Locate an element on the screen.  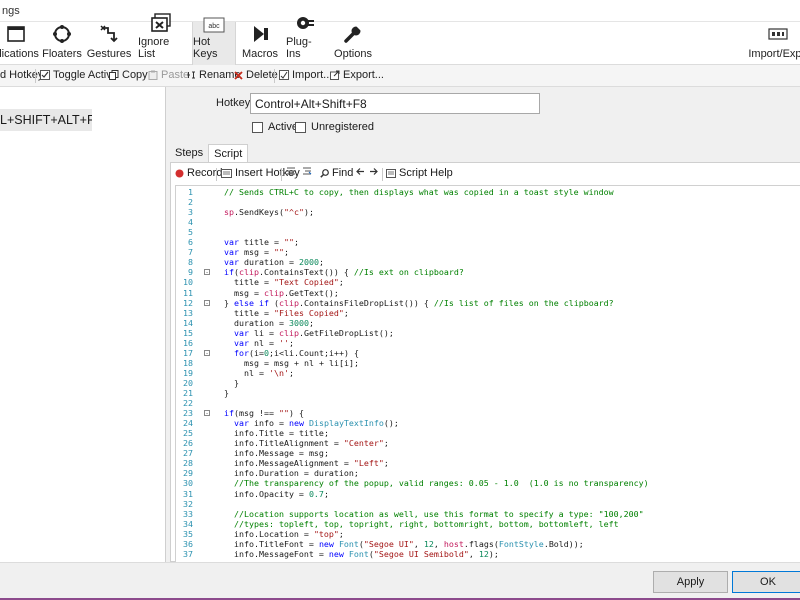
arrow-left-icon is located at coordinates (360, 171).